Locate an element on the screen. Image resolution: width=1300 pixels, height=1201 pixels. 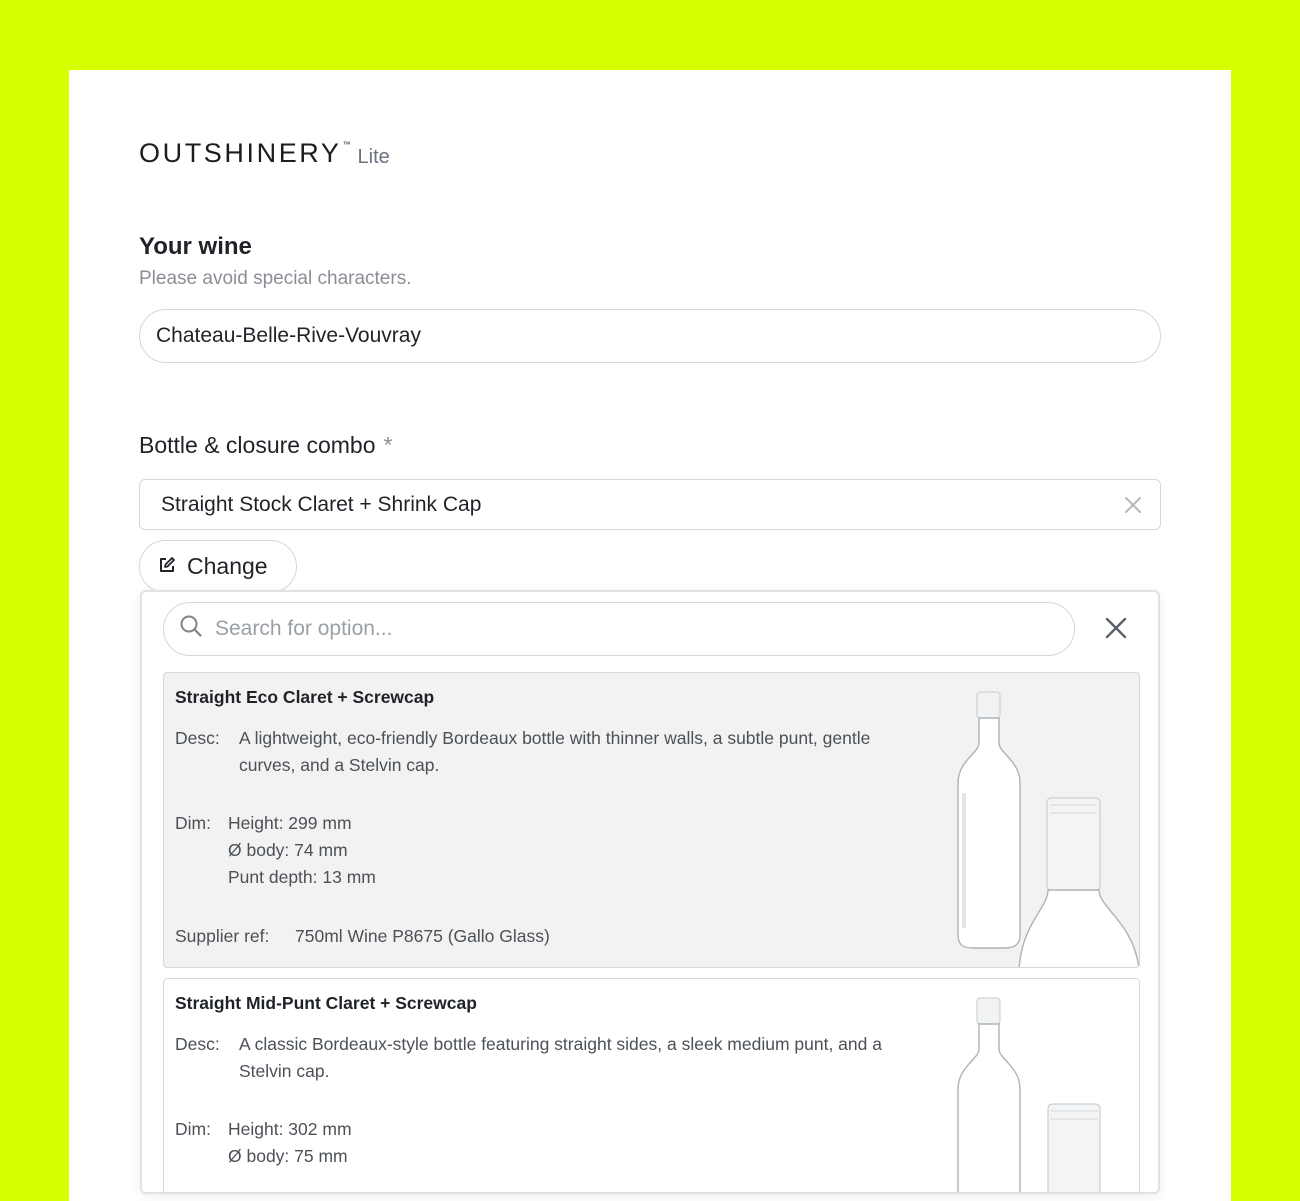
dim-body: Ø body: 74 mm is located at coordinates (288, 850).